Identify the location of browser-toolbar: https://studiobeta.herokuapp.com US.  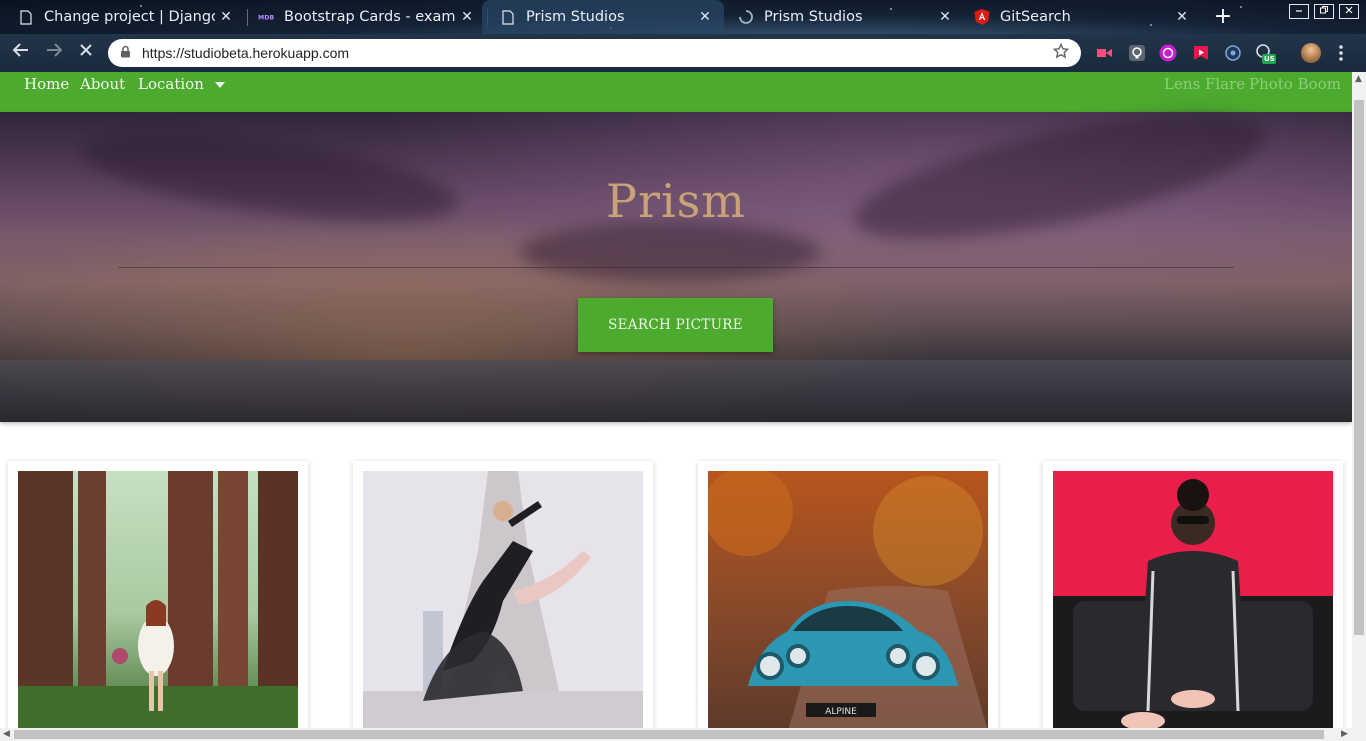
(683, 53).